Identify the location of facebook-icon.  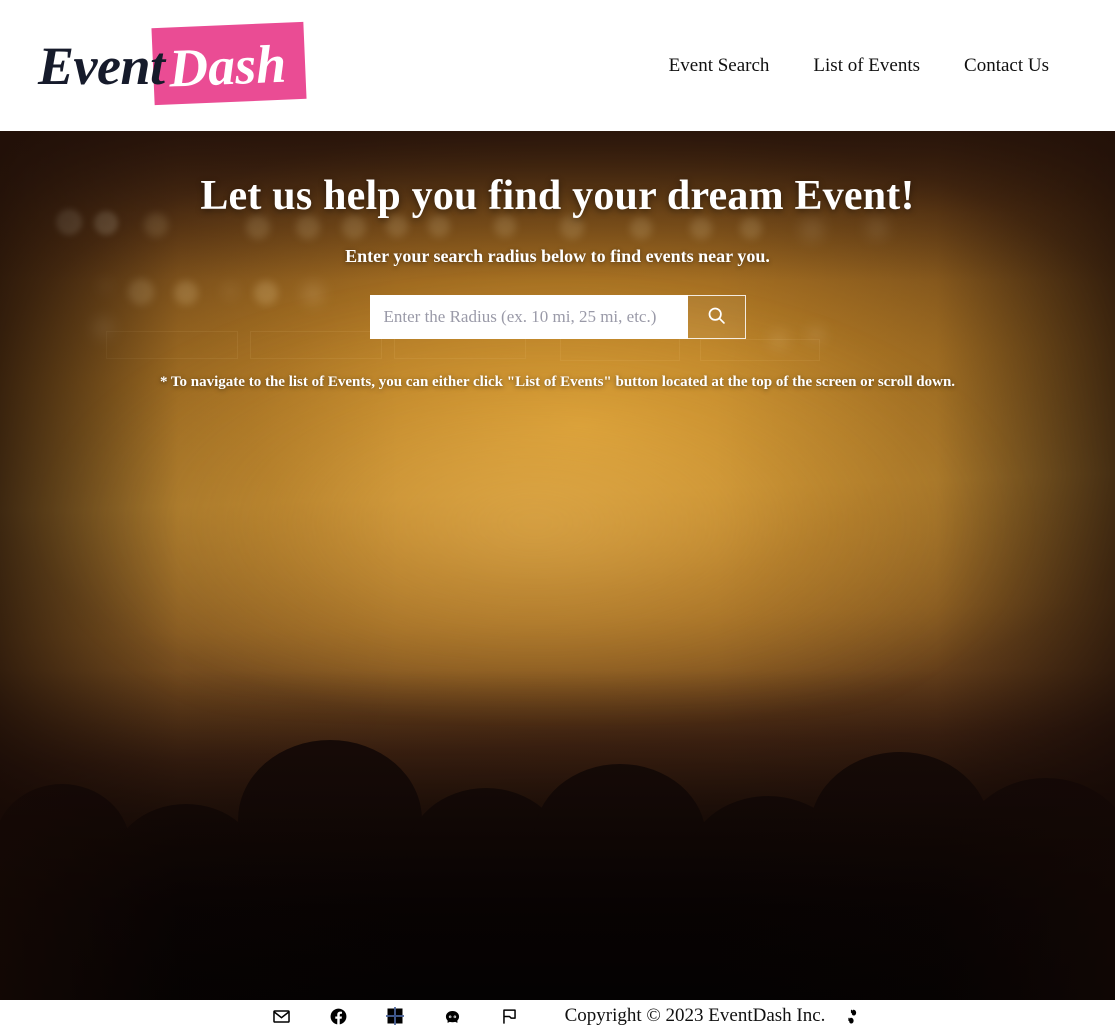
(338, 1016).